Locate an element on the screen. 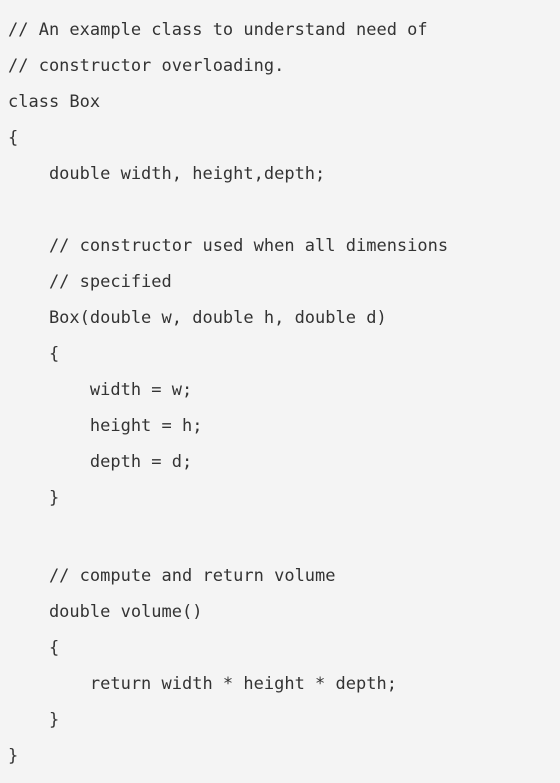 Image resolution: width=560 pixels, height=783 pixels. code-line-7: // constructor used when all dimensions is located at coordinates (228, 246).